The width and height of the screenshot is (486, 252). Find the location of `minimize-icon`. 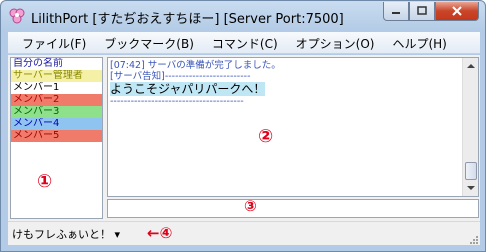

minimize-icon is located at coordinates (396, 13).